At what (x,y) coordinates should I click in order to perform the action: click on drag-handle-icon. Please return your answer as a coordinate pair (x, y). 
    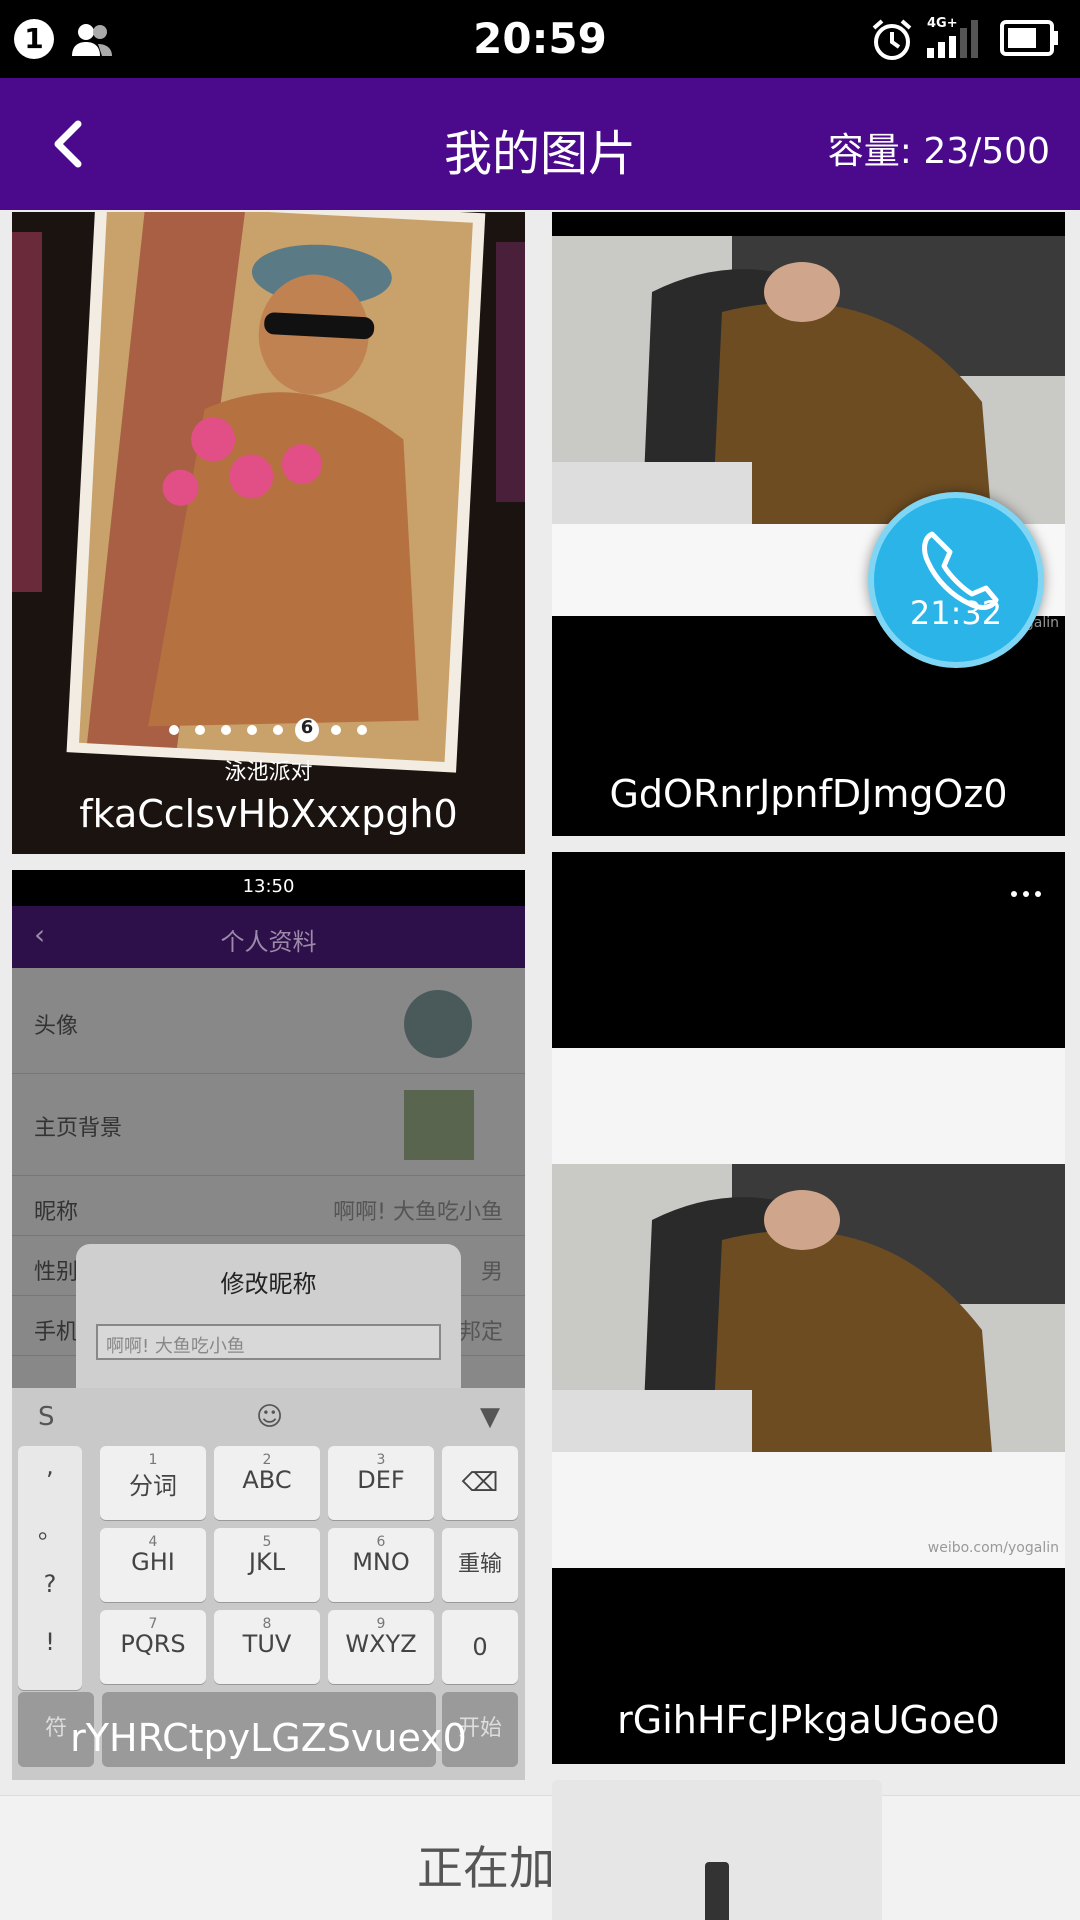
    Looking at the image, I should click on (717, 1891).